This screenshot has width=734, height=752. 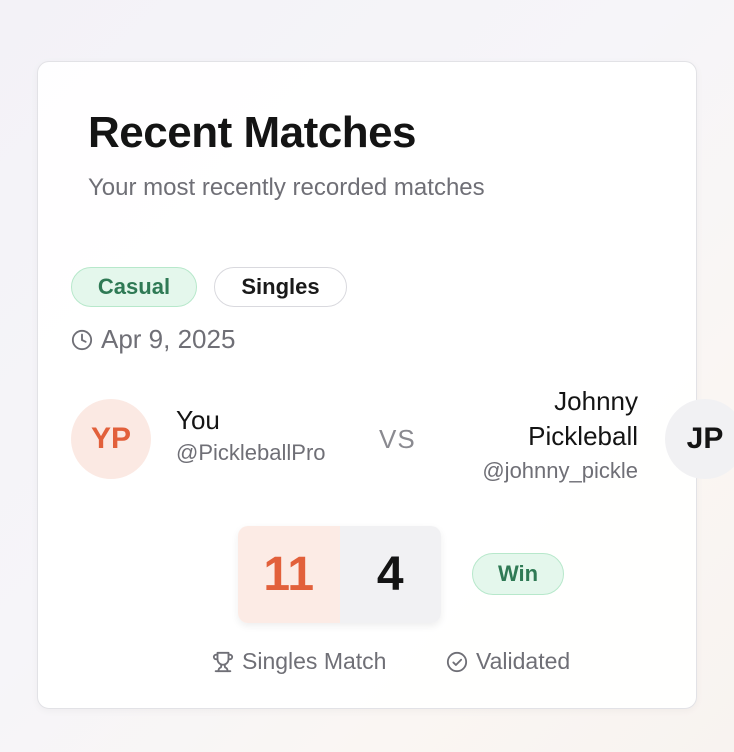 What do you see at coordinates (82, 340) in the screenshot?
I see `clock-icon` at bounding box center [82, 340].